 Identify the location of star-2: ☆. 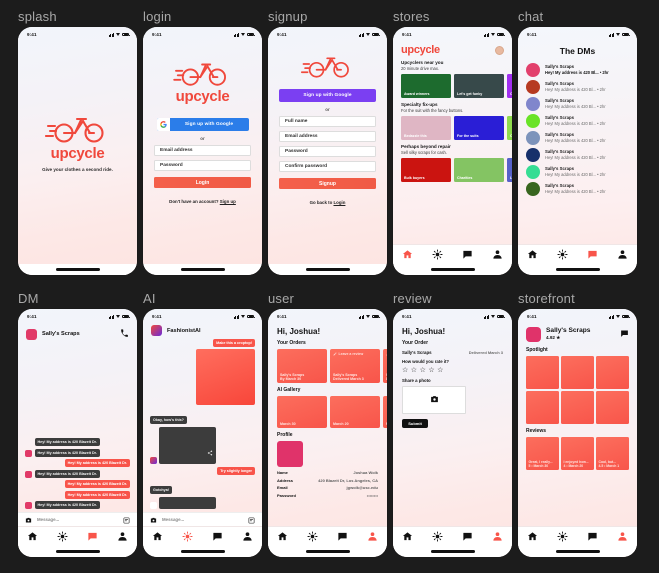
(414, 370).